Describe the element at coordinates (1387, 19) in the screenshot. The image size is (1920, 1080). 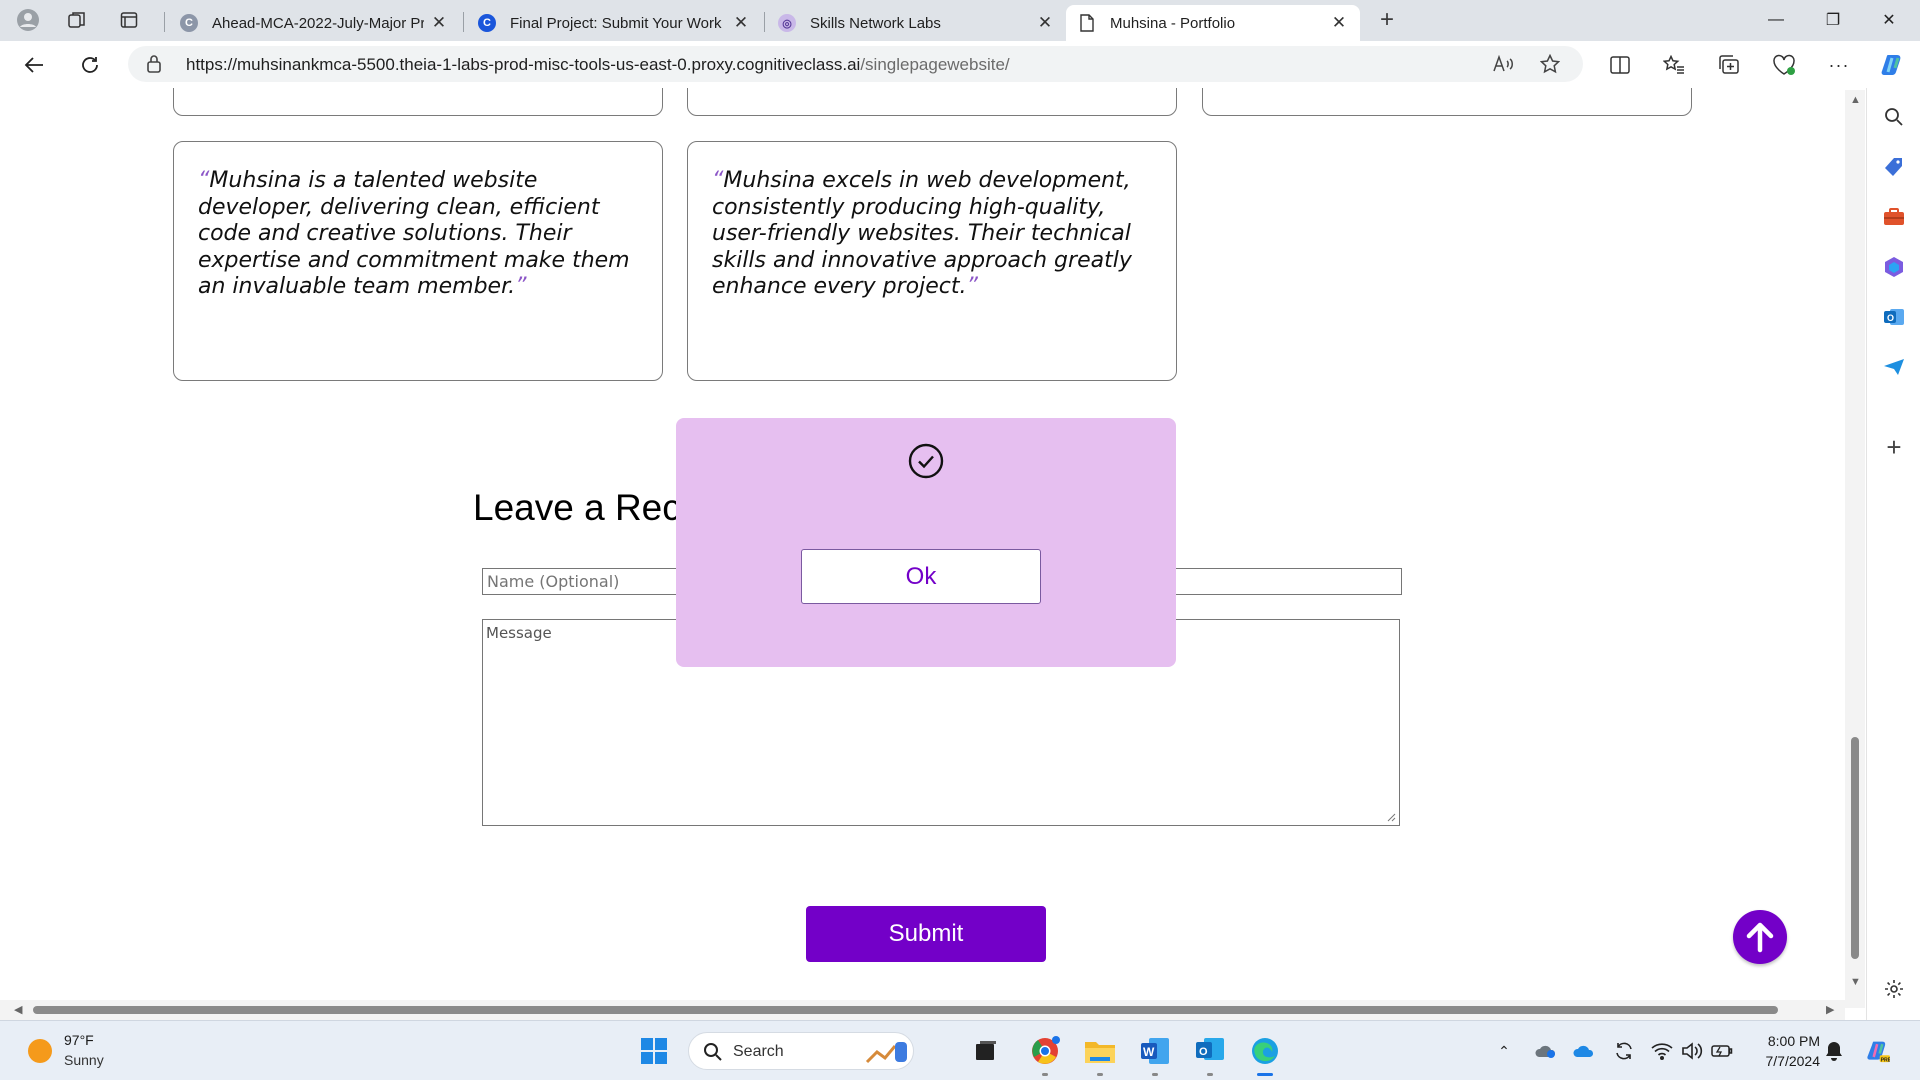
I see `new-tab-icon: +` at that location.